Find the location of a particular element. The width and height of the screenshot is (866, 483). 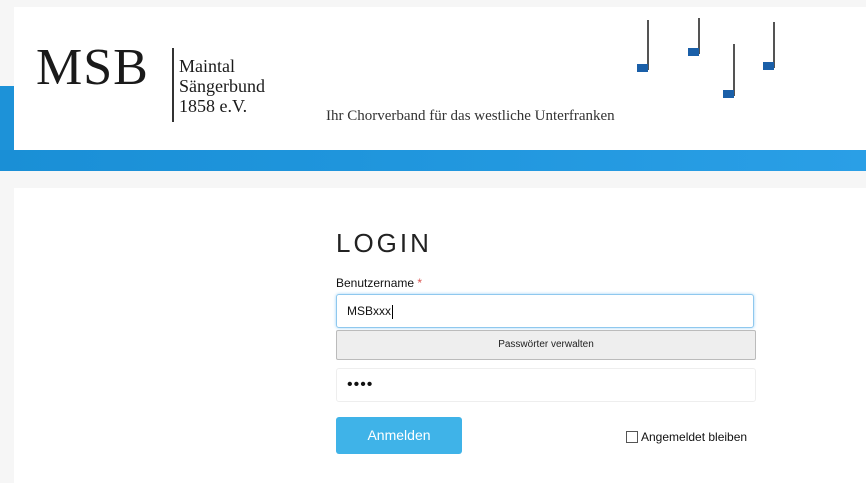

logo-subtitle: Maintal Sängerbund 1858 e.V. is located at coordinates (222, 86).